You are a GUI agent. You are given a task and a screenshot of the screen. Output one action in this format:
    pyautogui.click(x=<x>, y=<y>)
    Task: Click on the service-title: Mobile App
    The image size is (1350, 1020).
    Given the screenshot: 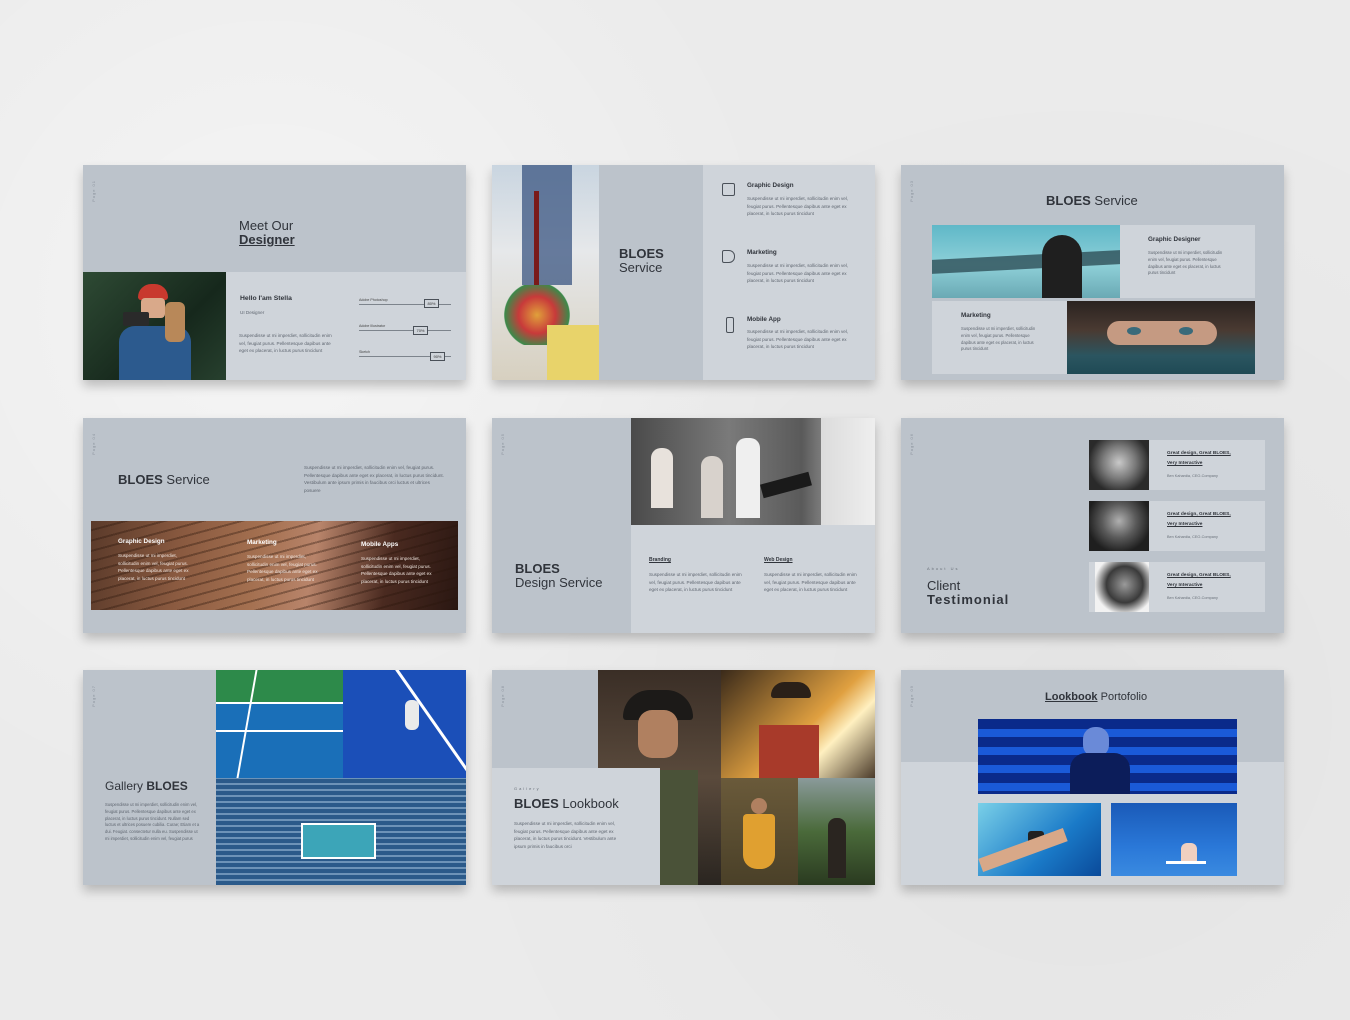 What is the action you would take?
    pyautogui.click(x=764, y=319)
    